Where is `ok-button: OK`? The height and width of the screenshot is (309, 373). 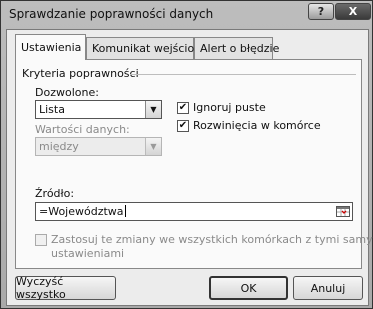
ok-button: OK is located at coordinates (248, 288).